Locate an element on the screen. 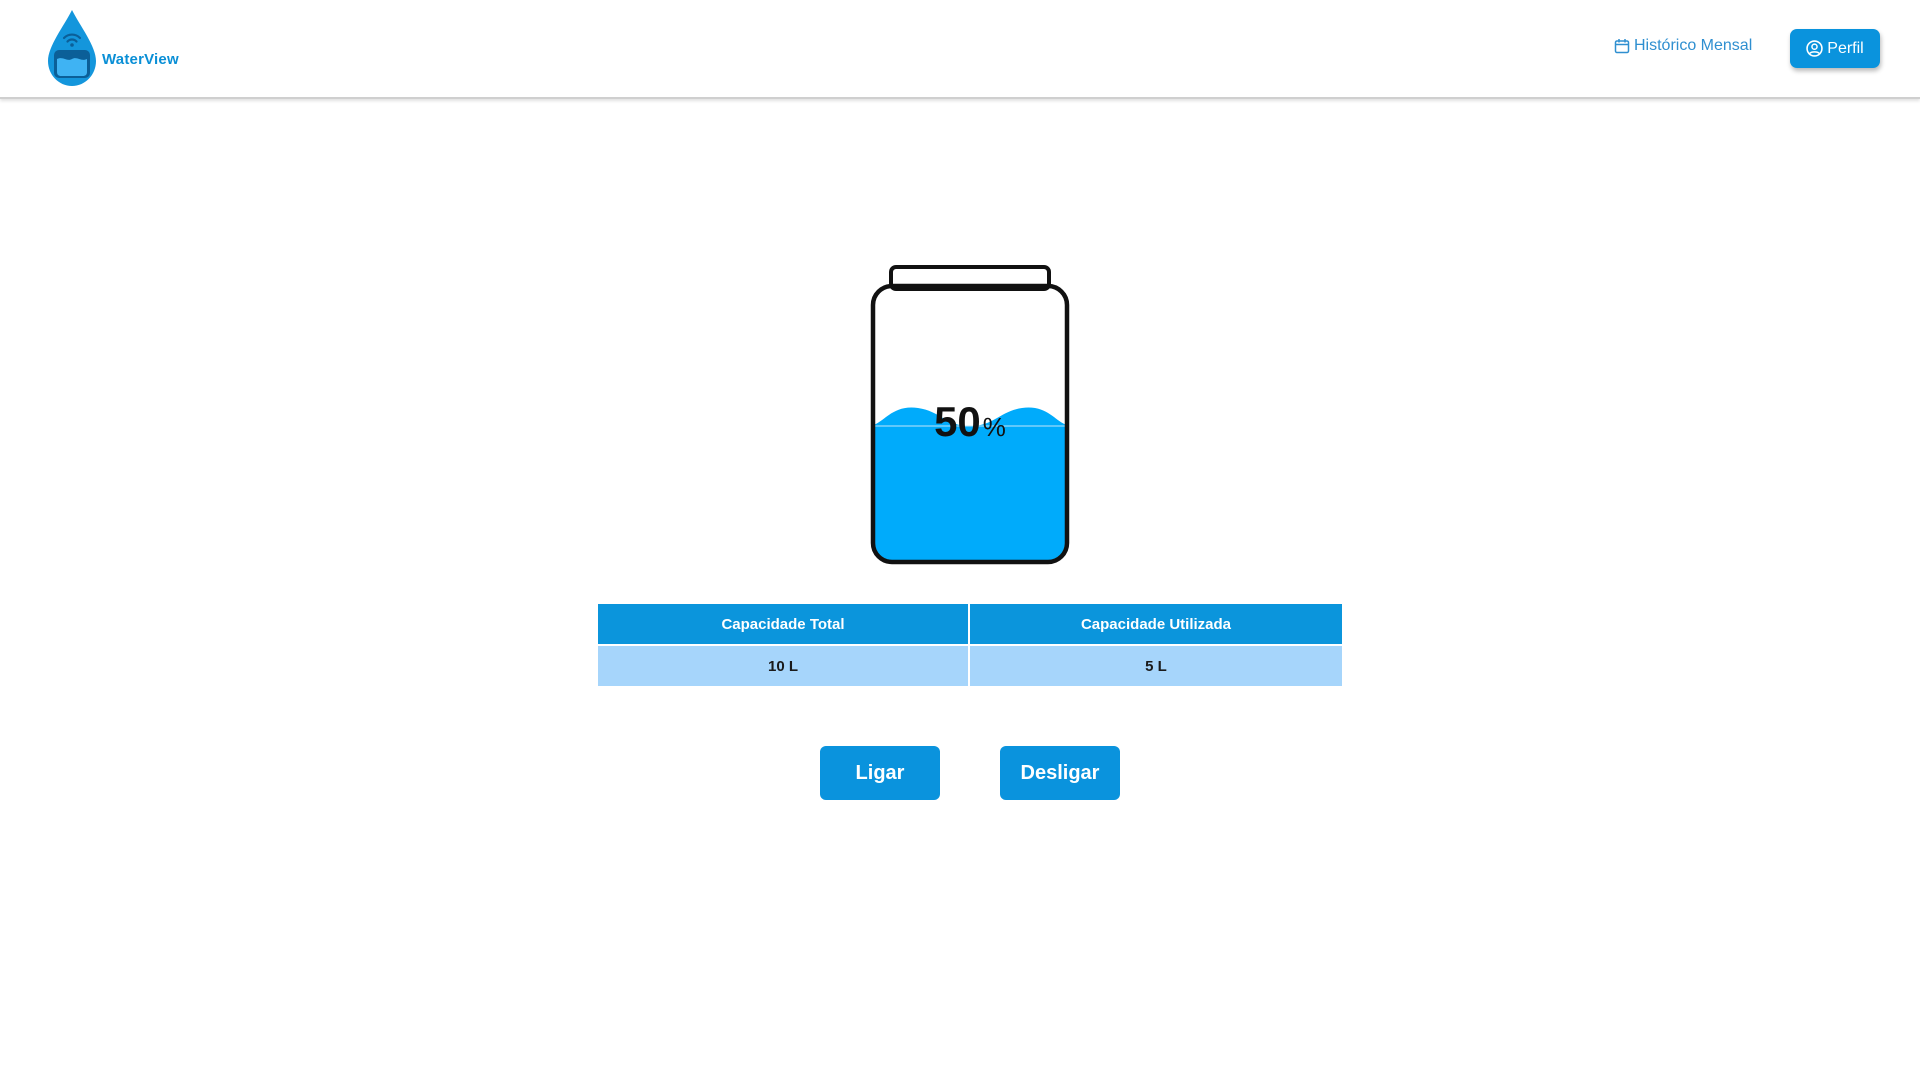 Image resolution: width=1920 pixels, height=1080 pixels. brand-logo: WaterView is located at coordinates (111, 48).